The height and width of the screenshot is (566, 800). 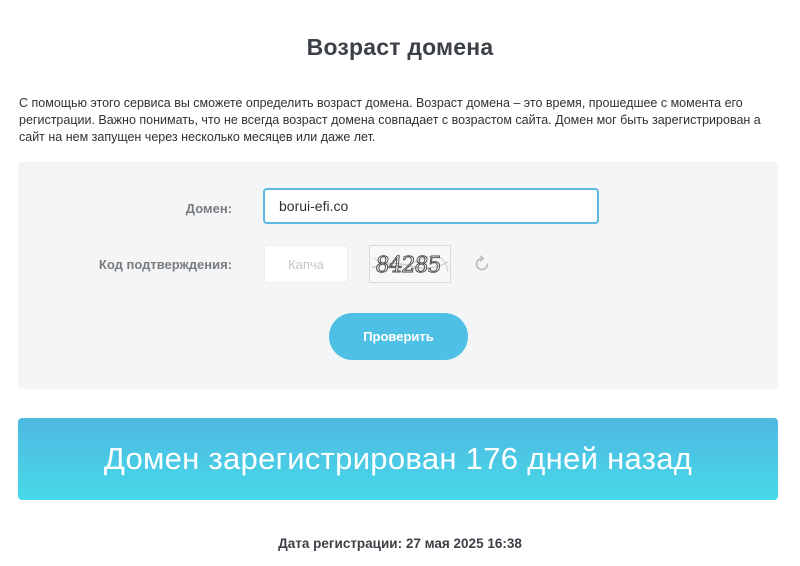 I want to click on domain-label: Домен:, so click(x=208, y=208).